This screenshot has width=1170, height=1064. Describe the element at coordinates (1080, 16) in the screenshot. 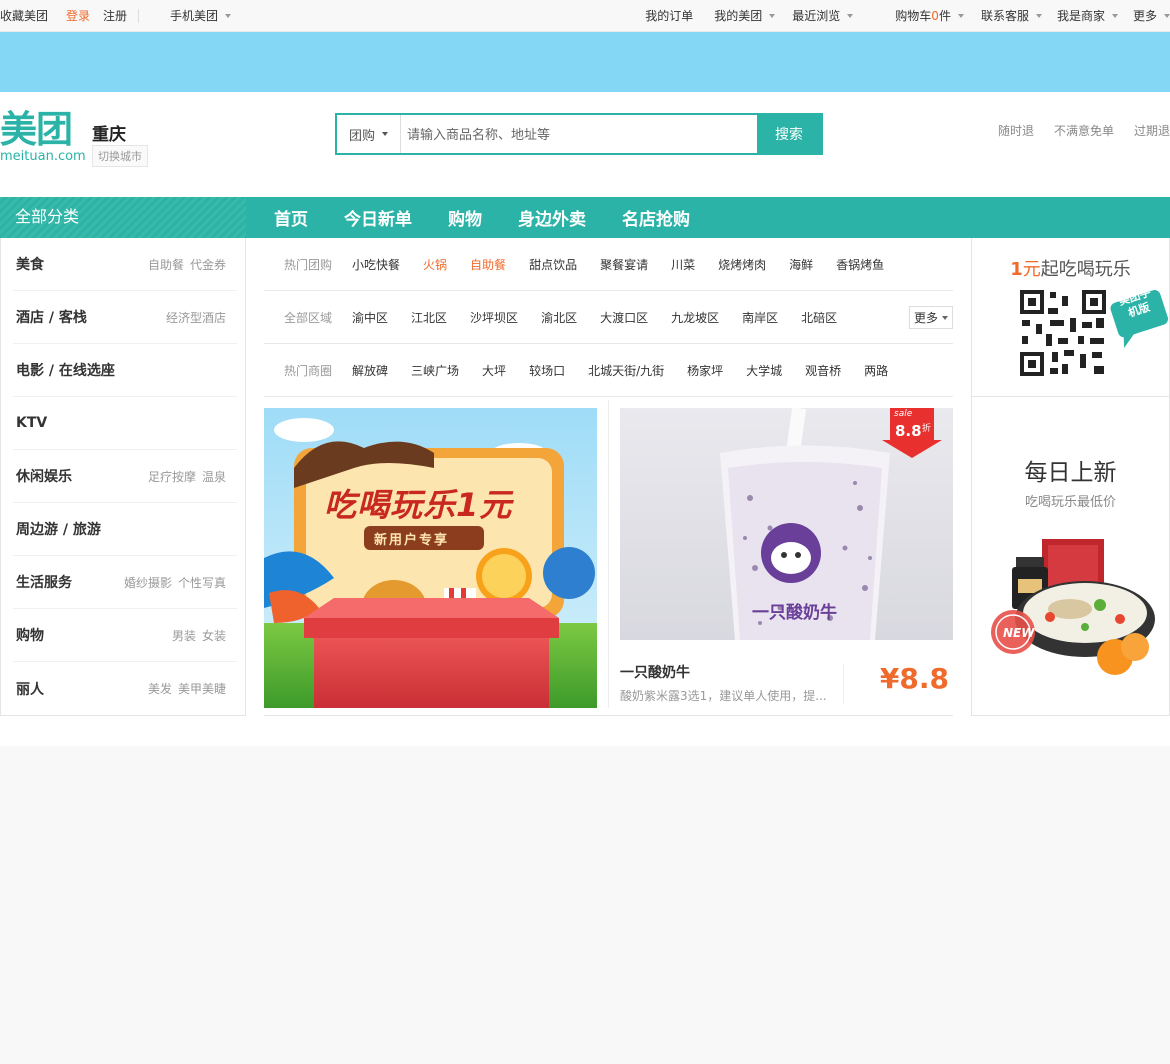

I see `merchant-label: 我是商家` at that location.